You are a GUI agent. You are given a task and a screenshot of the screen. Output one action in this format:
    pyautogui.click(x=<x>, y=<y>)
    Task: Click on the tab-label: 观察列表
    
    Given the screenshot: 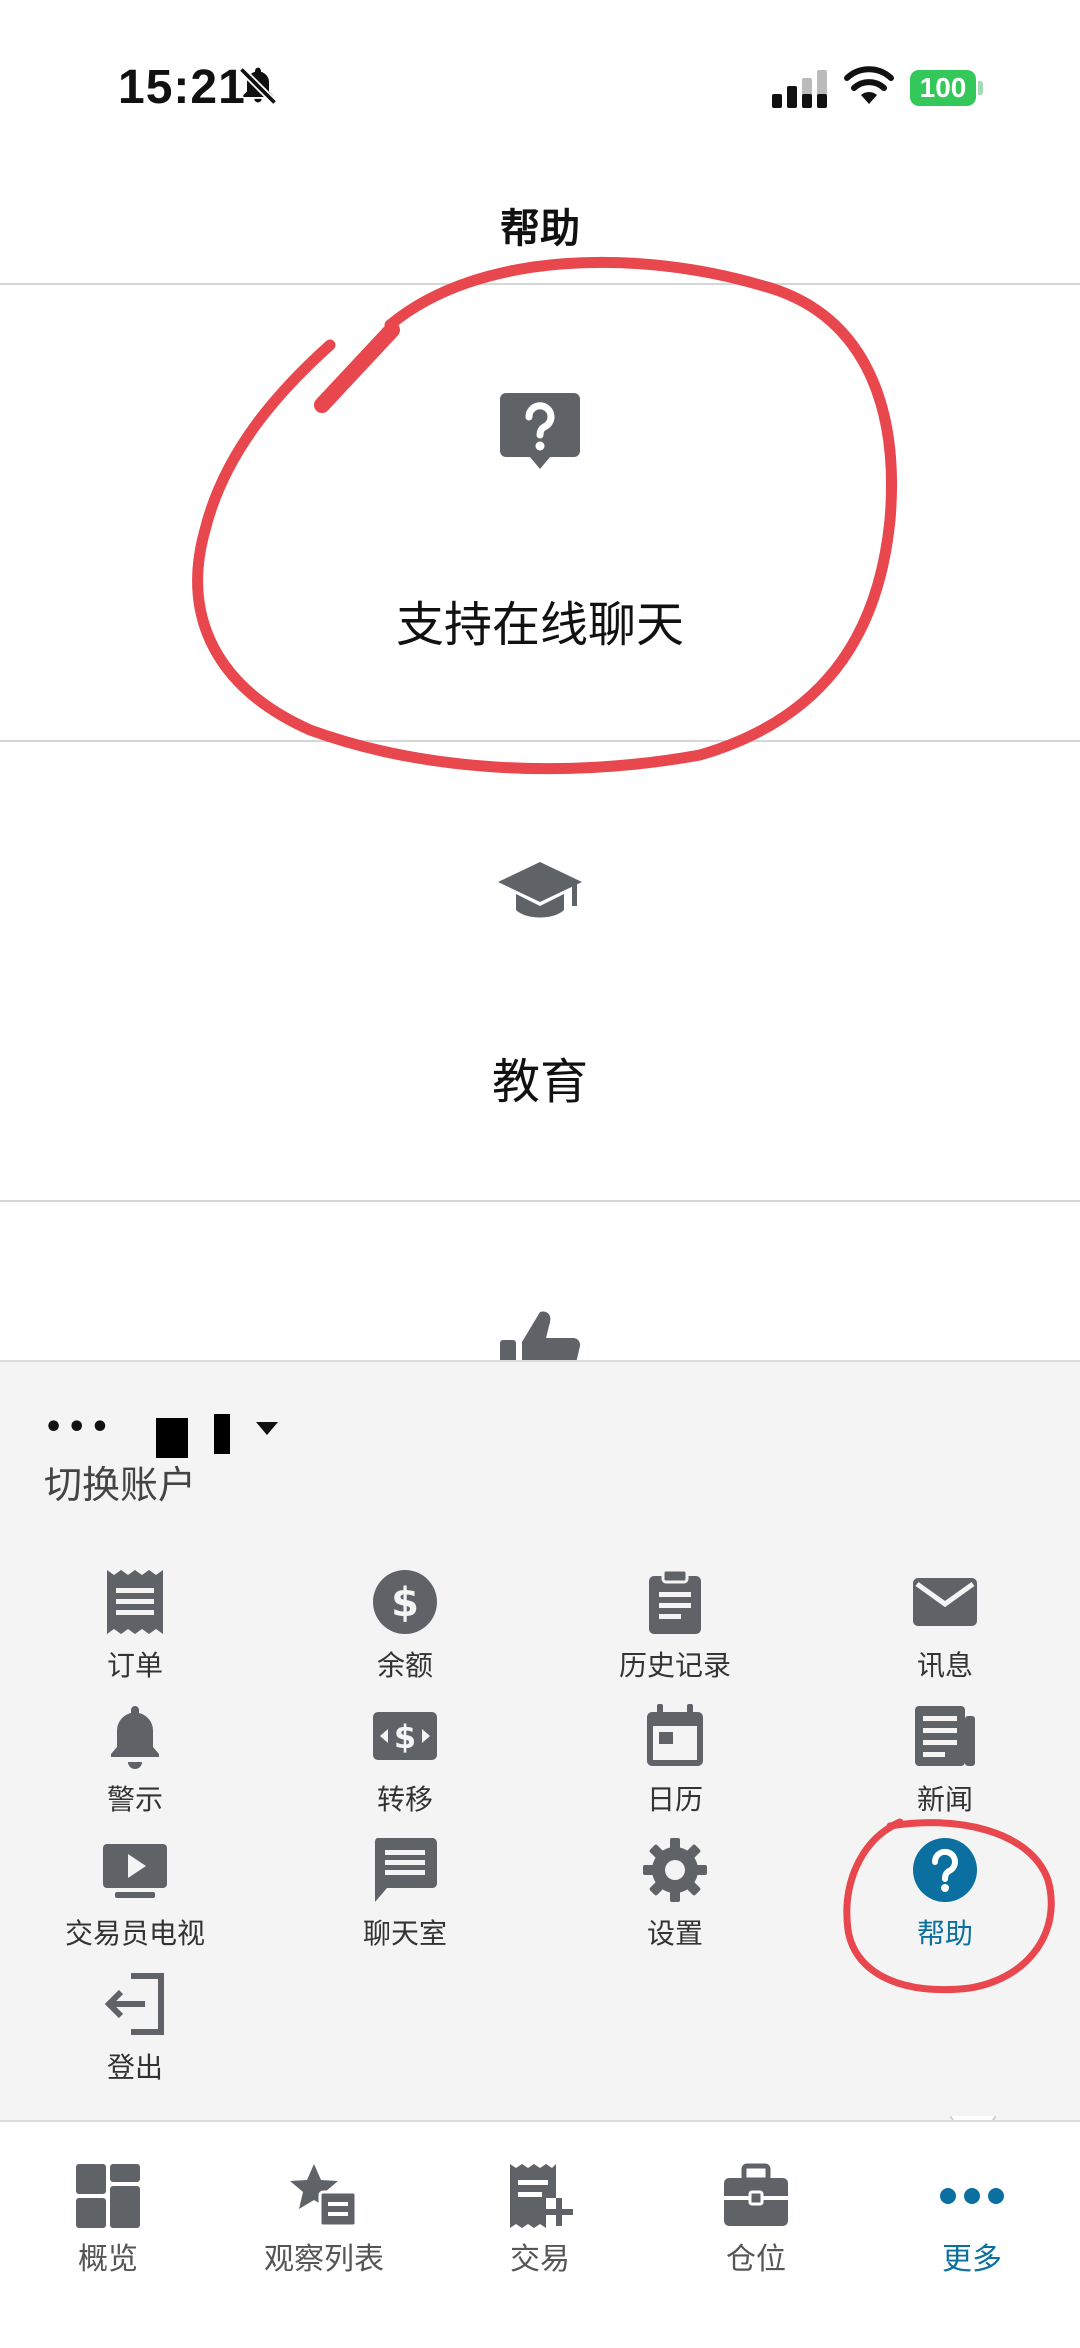 What is the action you would take?
    pyautogui.click(x=324, y=2259)
    